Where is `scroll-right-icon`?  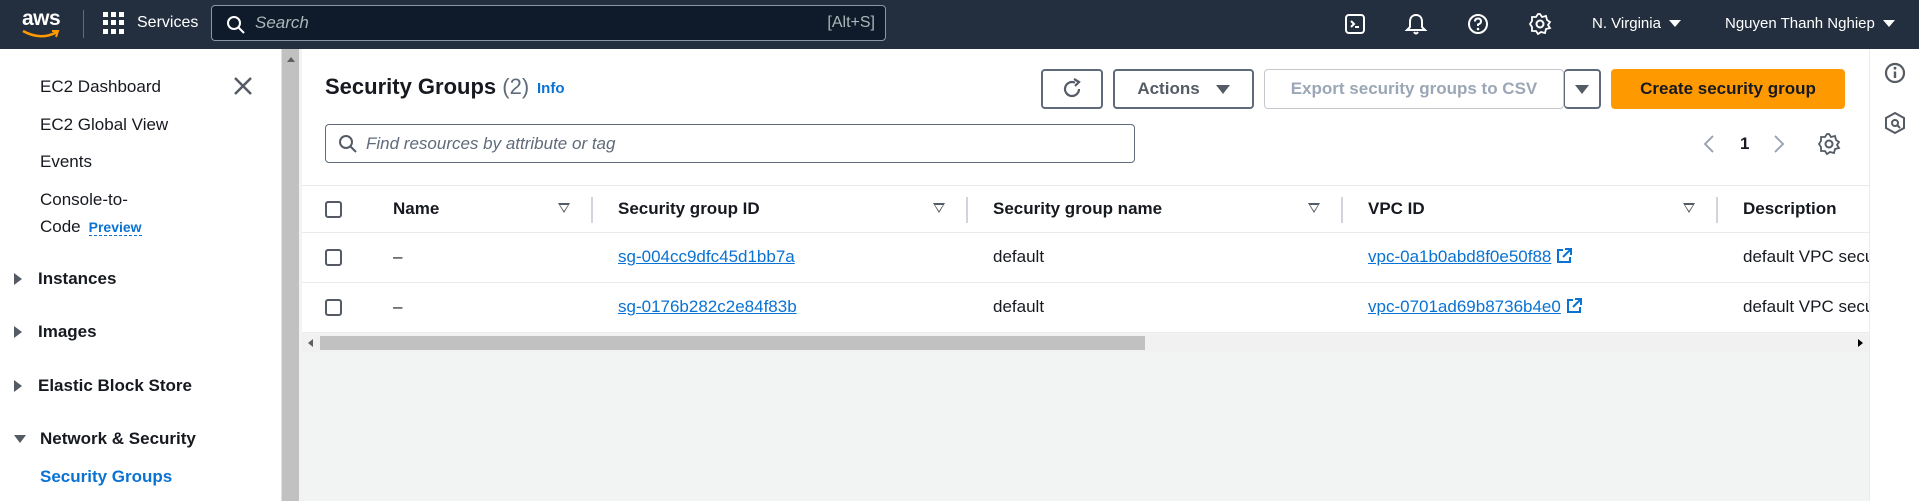
scroll-right-icon is located at coordinates (1860, 343).